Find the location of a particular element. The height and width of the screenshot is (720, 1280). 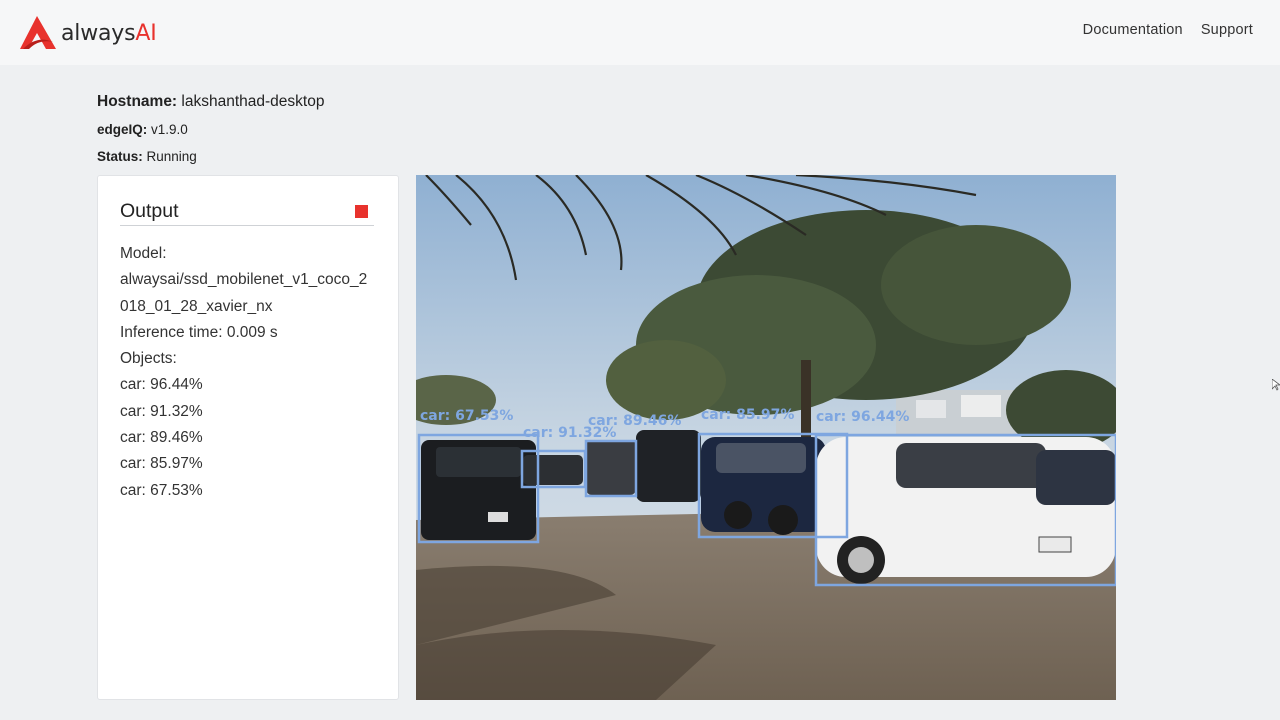

top-navbar: alwaysAI Documentation Support is located at coordinates (640, 32).